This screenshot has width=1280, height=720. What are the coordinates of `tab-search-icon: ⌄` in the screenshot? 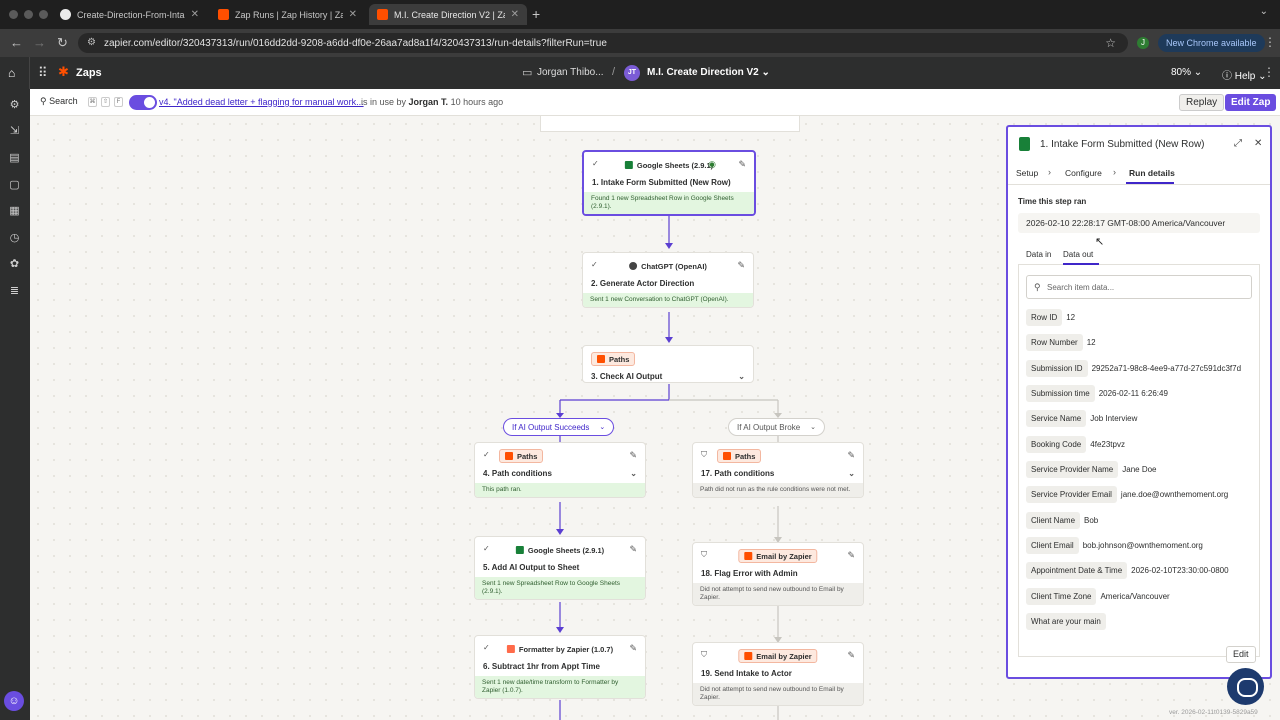 It's located at (1264, 11).